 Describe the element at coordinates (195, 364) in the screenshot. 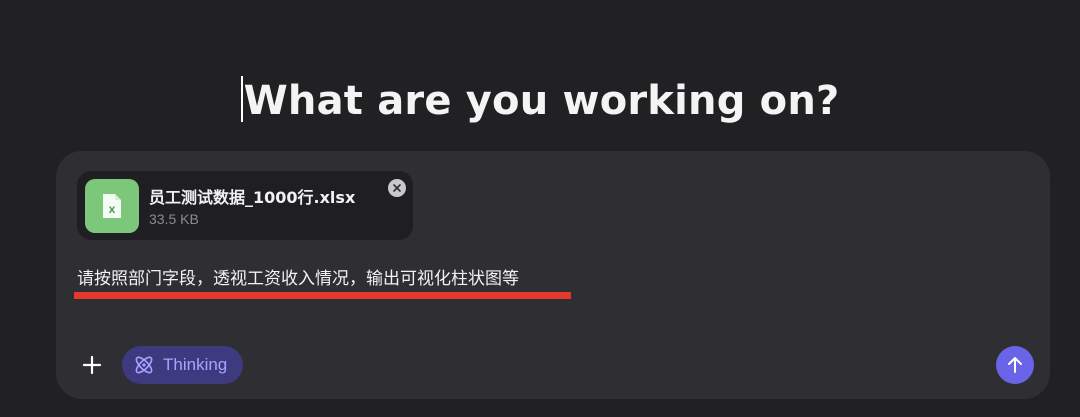

I see `thinking-label: Thinking` at that location.